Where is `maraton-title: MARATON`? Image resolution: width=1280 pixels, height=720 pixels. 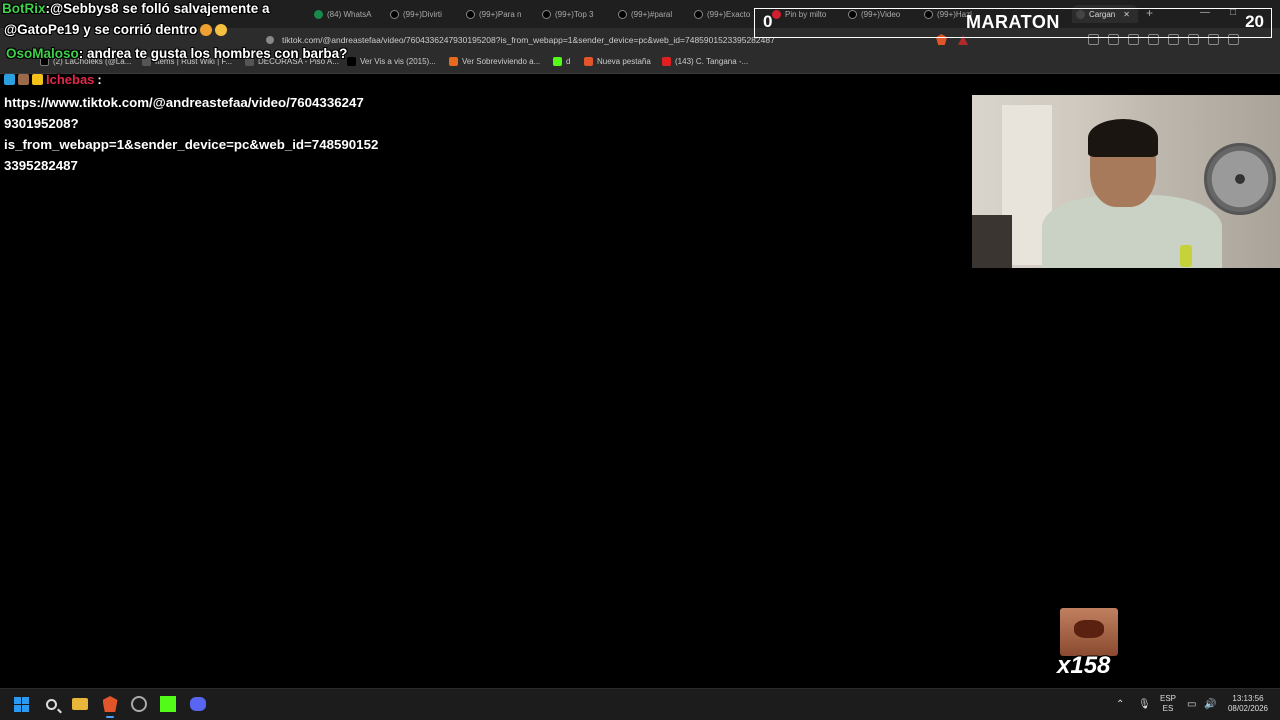
maraton-title: MARATON is located at coordinates (1013, 22).